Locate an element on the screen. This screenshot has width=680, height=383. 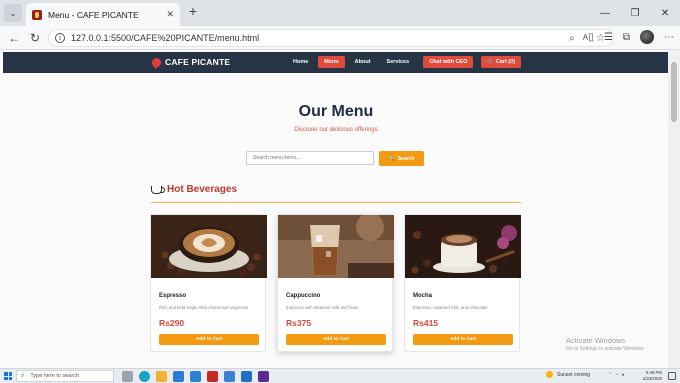
browser-tab: Menu - CAFE PICANTE ✕ is located at coordinates (103, 14).